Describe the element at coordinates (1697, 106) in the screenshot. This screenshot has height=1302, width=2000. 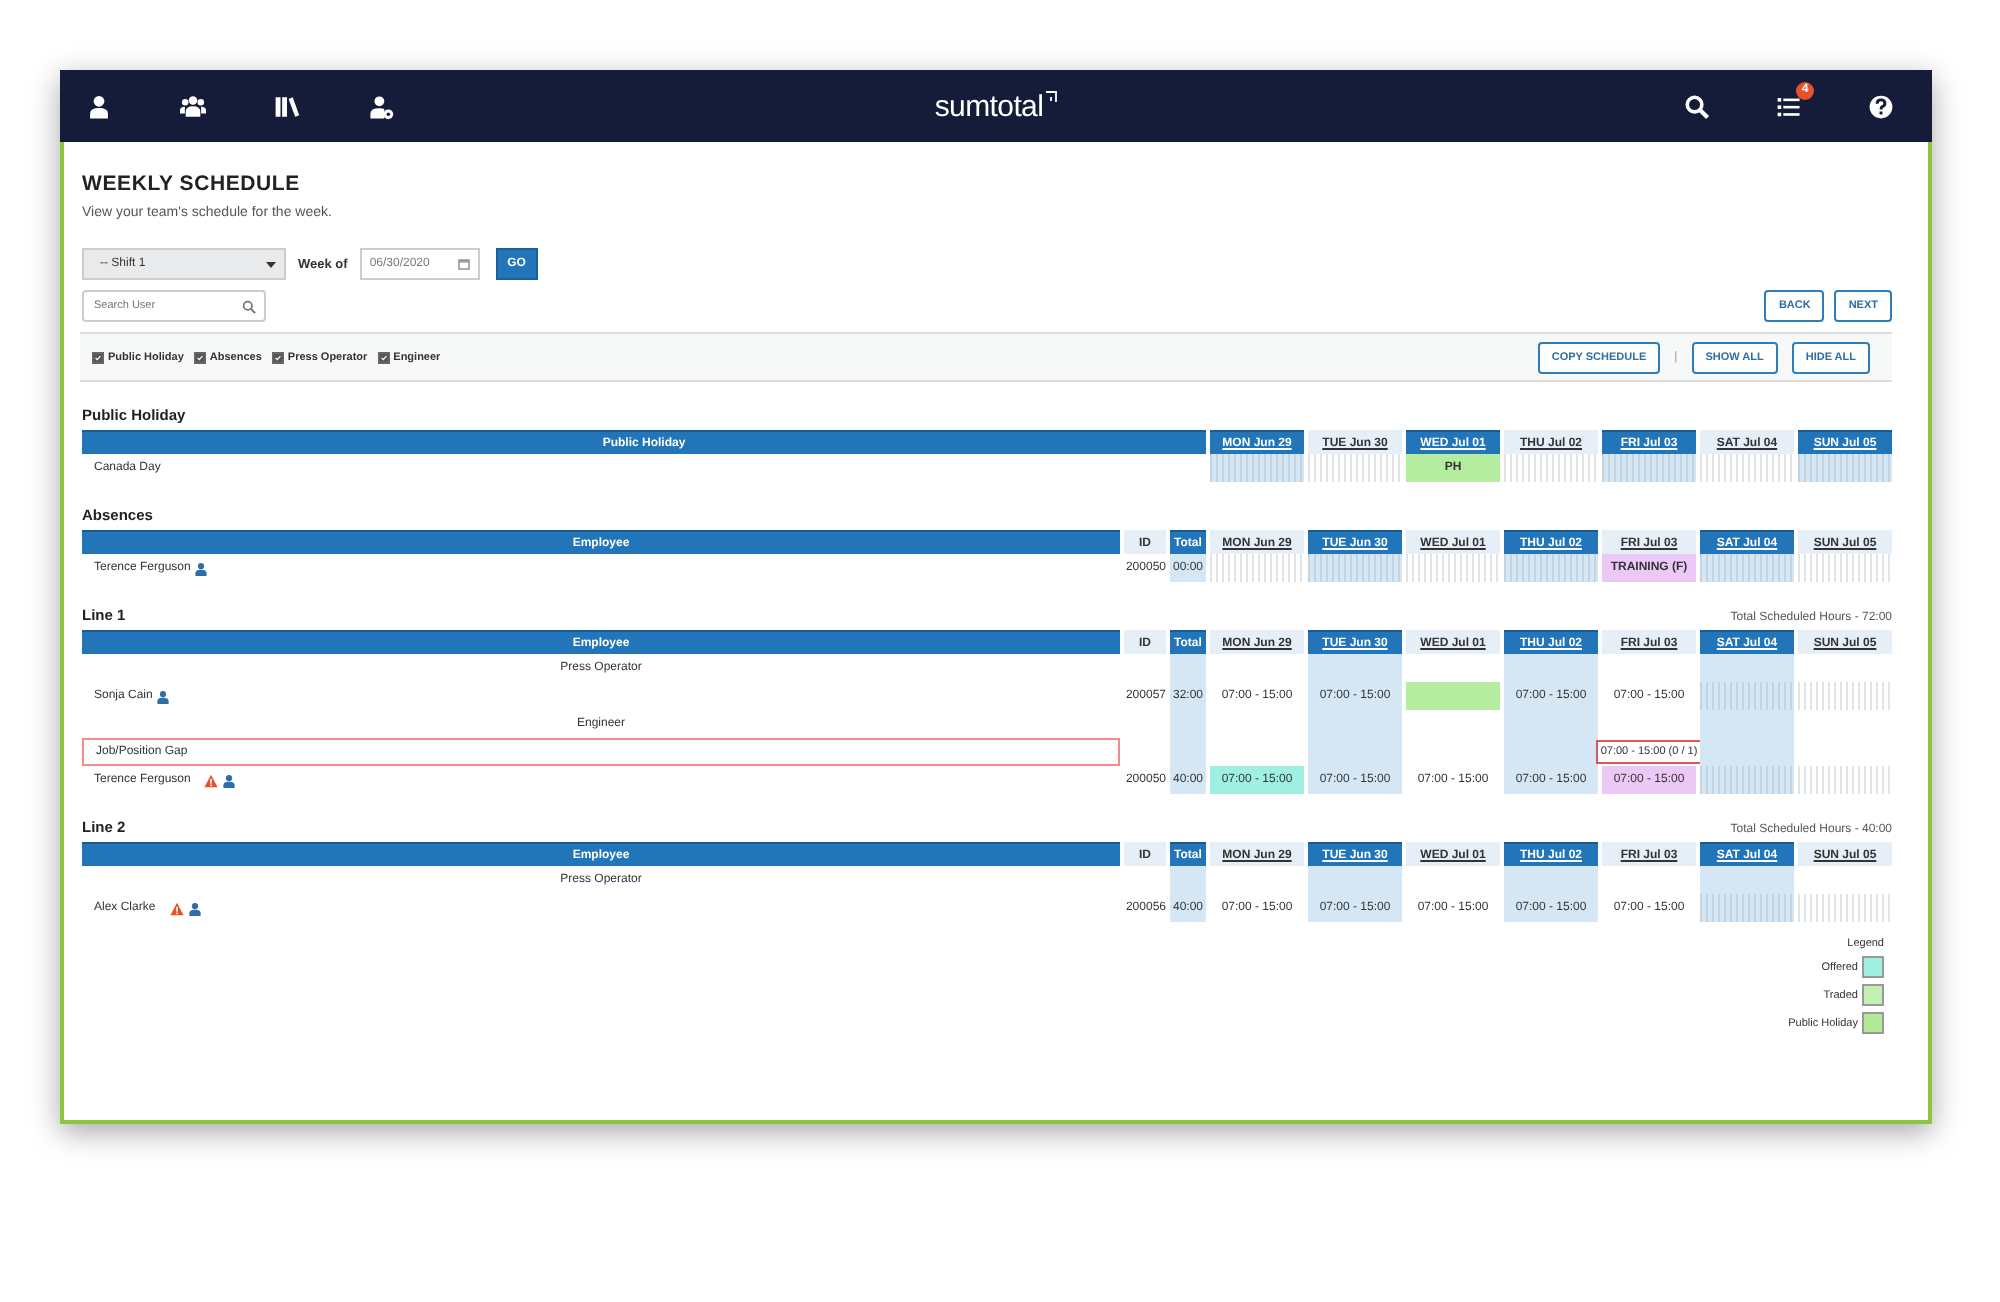
I see `search-icon` at that location.